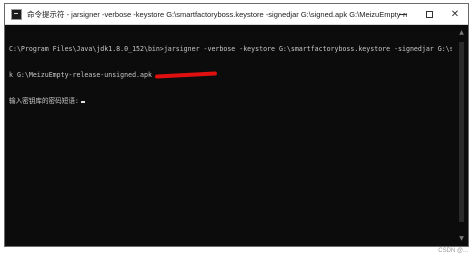 The width and height of the screenshot is (474, 255). Describe the element at coordinates (80, 74) in the screenshot. I see `console-line-command-wrap-text: k G:\MeizuEmpty-release-unsigned.apk` at that location.